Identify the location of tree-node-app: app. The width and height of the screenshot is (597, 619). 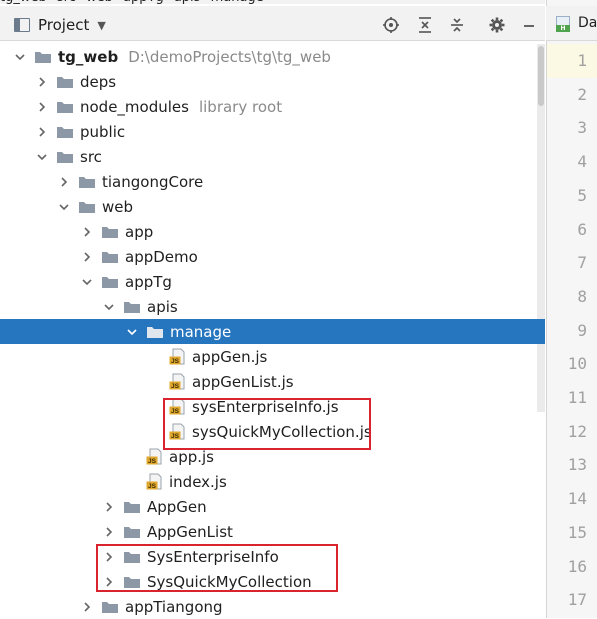
(272, 231).